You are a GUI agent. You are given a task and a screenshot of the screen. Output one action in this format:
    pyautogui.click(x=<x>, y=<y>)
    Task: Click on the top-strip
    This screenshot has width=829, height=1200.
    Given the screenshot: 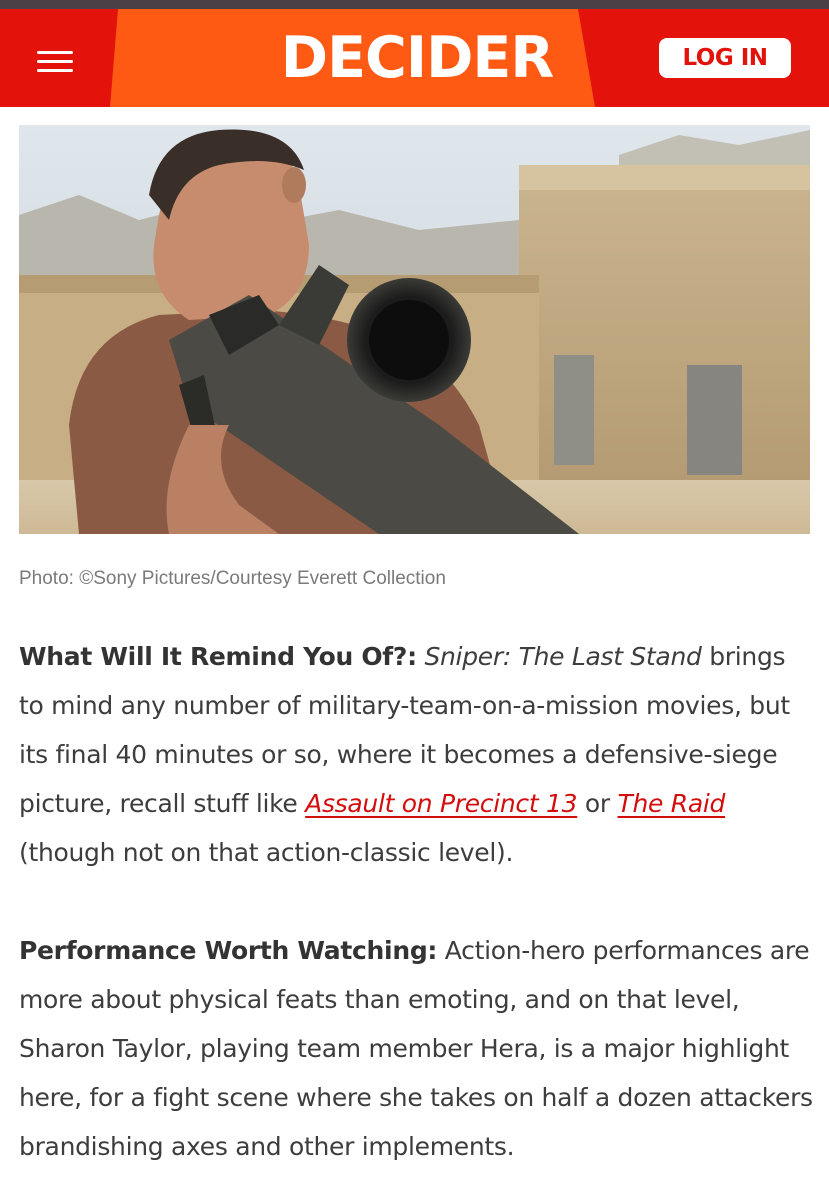 What is the action you would take?
    pyautogui.click(x=414, y=4)
    